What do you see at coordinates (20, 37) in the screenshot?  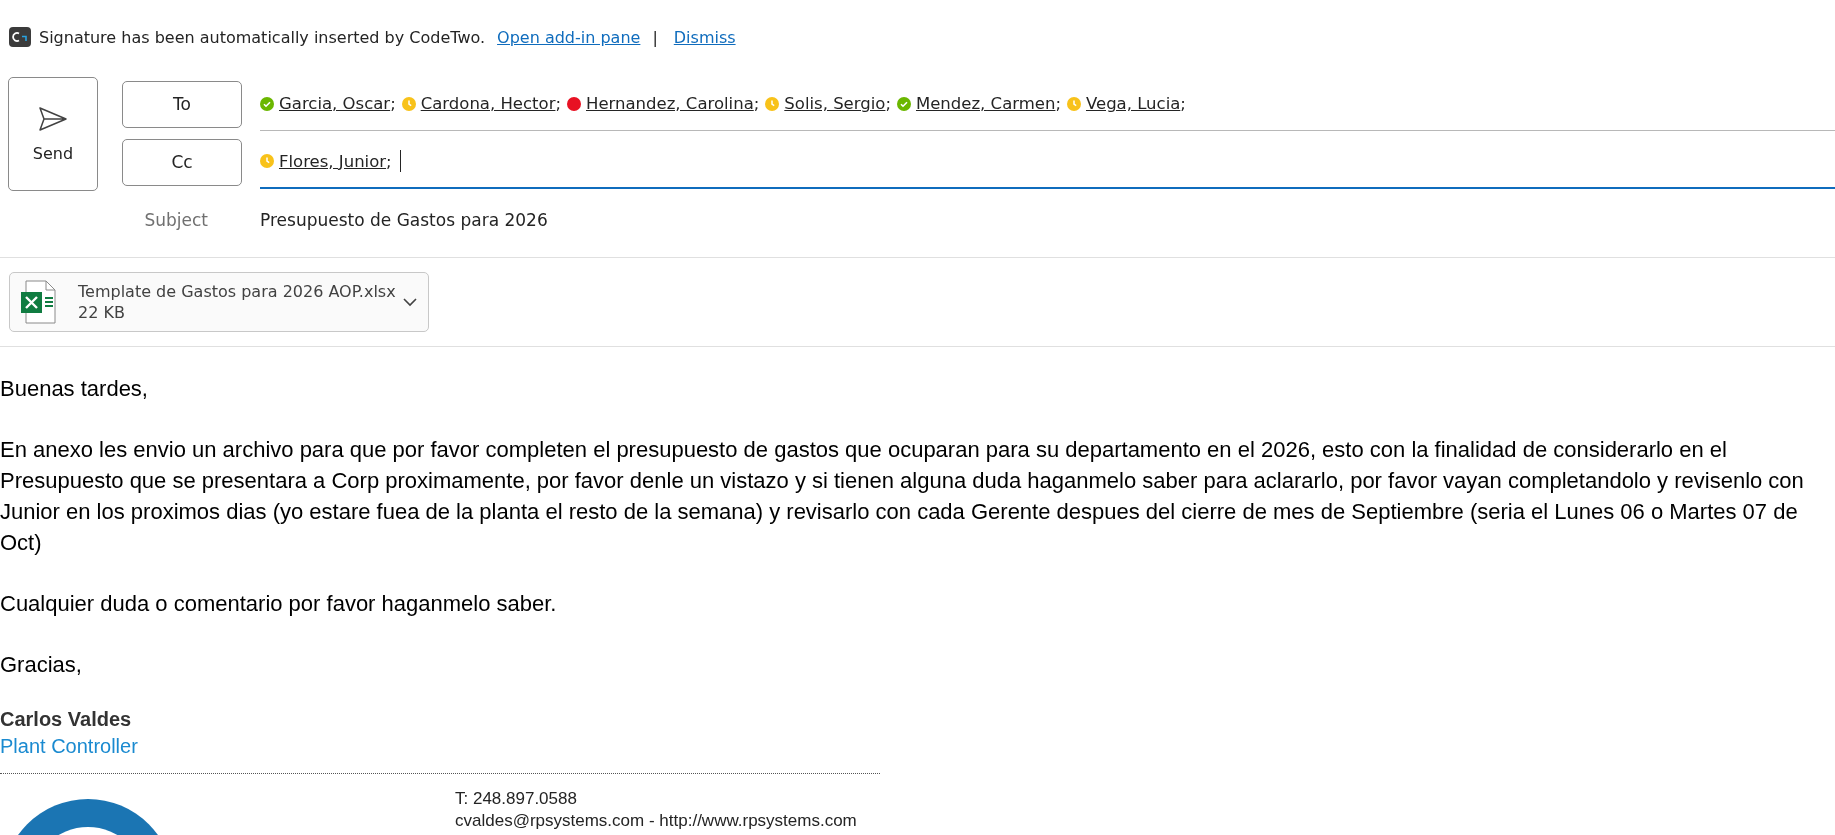 I see `add-in-logo-icon` at bounding box center [20, 37].